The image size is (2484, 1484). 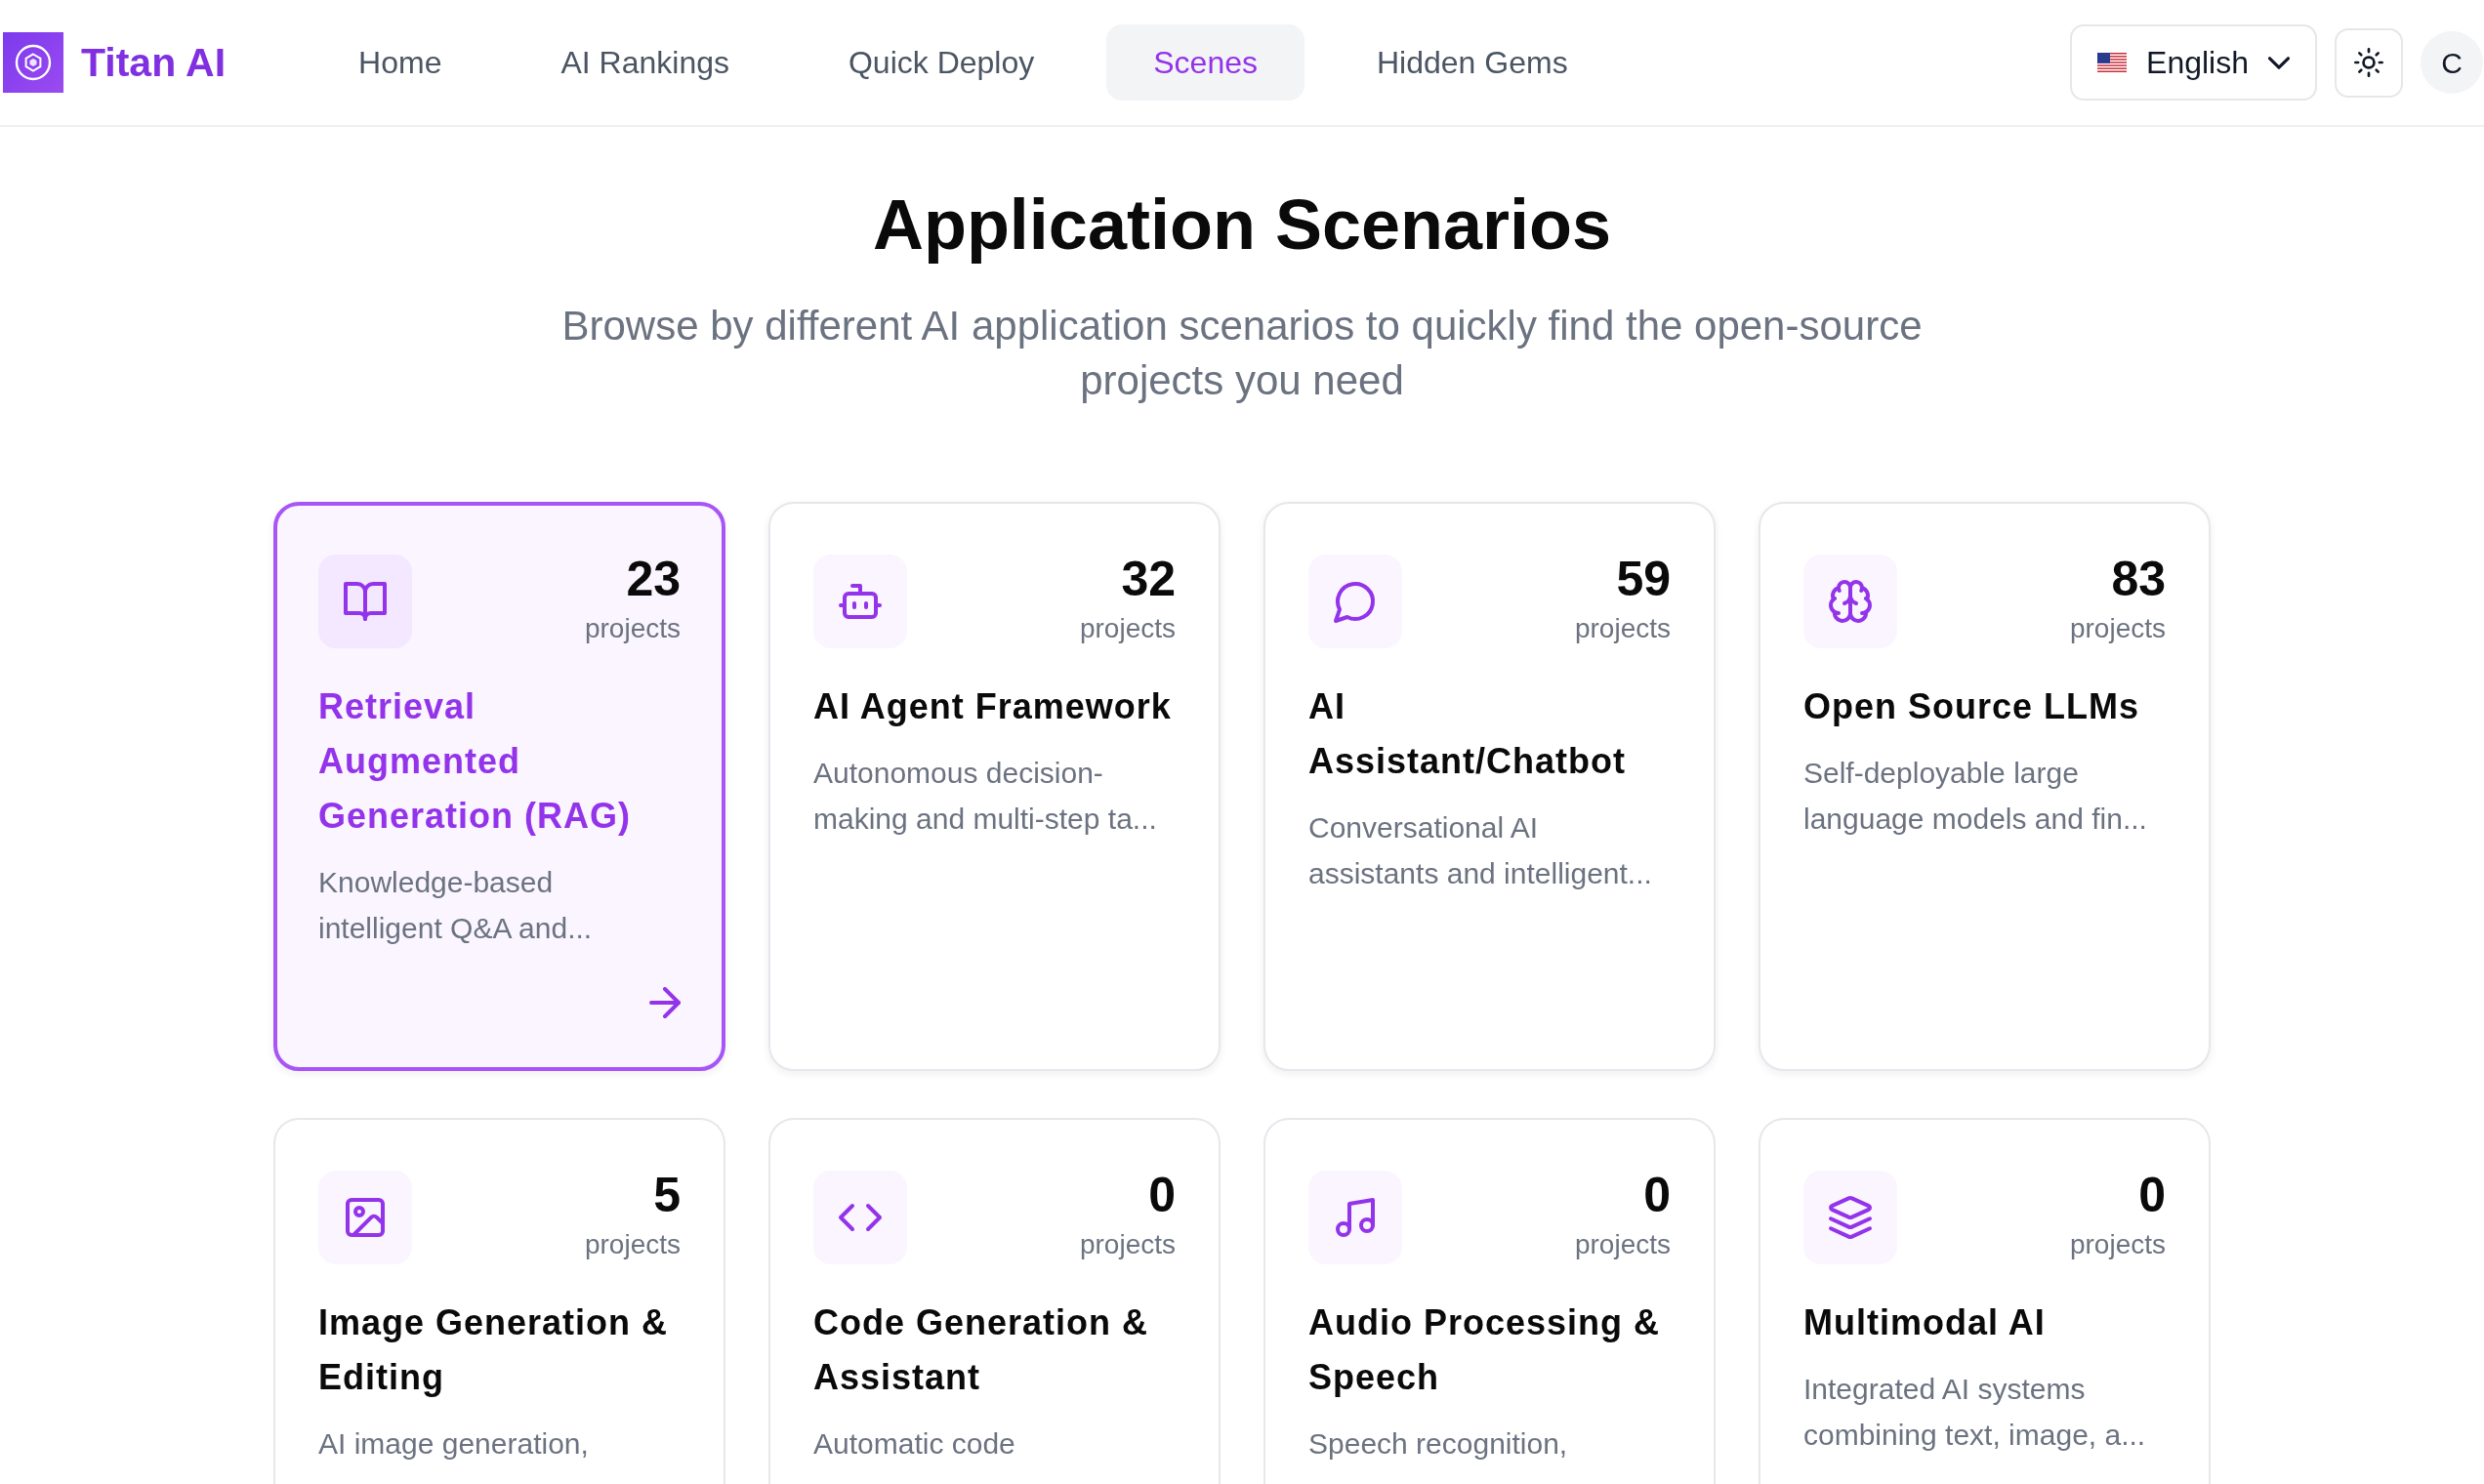 I want to click on language-dropdown: English, so click(x=2193, y=63).